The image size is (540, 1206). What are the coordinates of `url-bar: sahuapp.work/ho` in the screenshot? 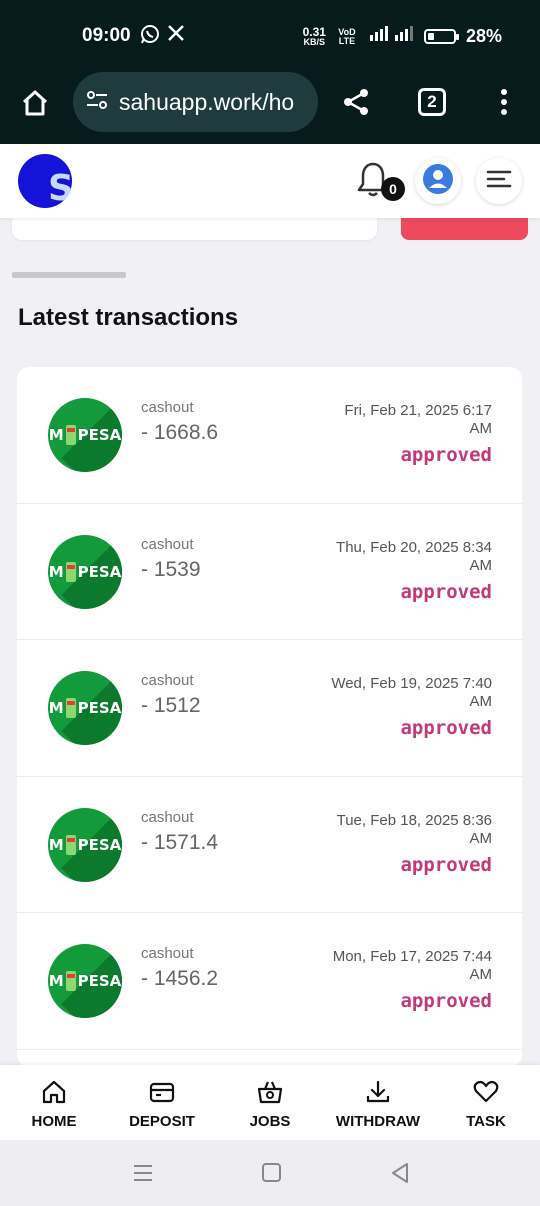 It's located at (195, 102).